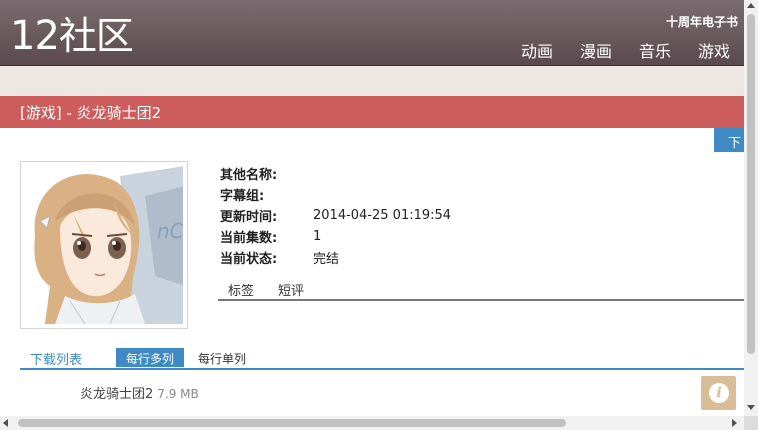 The width and height of the screenshot is (758, 430). Describe the element at coordinates (335, 194) in the screenshot. I see `info-row-subgroup: 字幕组:` at that location.